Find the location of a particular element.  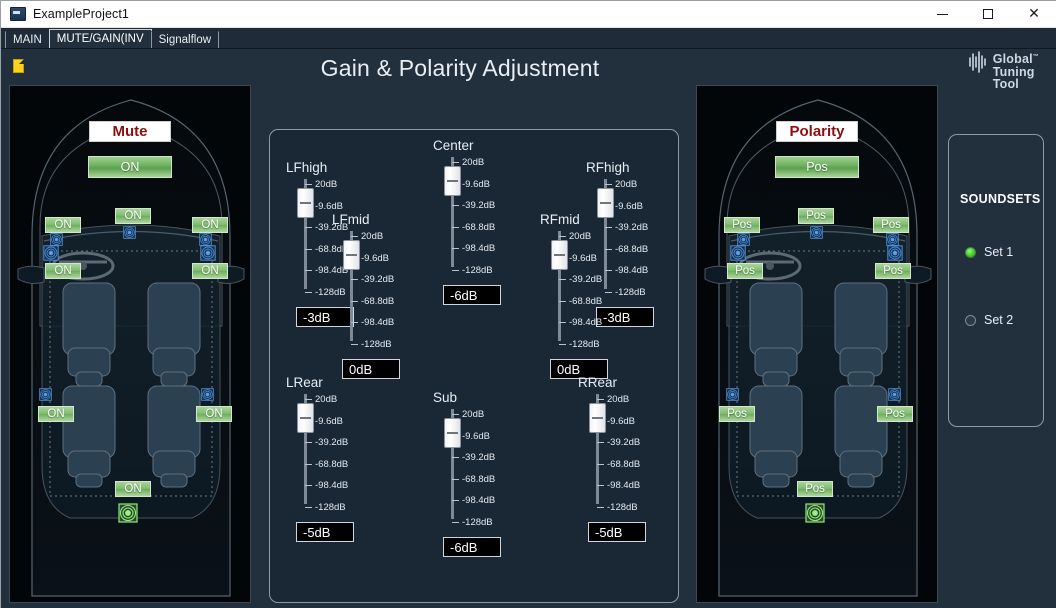

minimize-icon is located at coordinates (942, 14).